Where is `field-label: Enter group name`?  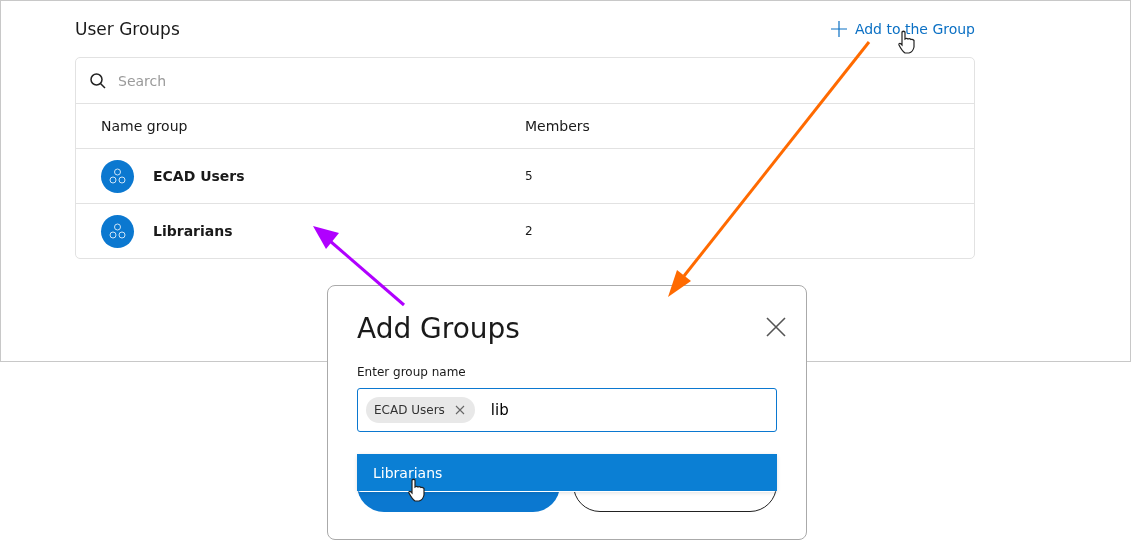
field-label: Enter group name is located at coordinates (412, 372).